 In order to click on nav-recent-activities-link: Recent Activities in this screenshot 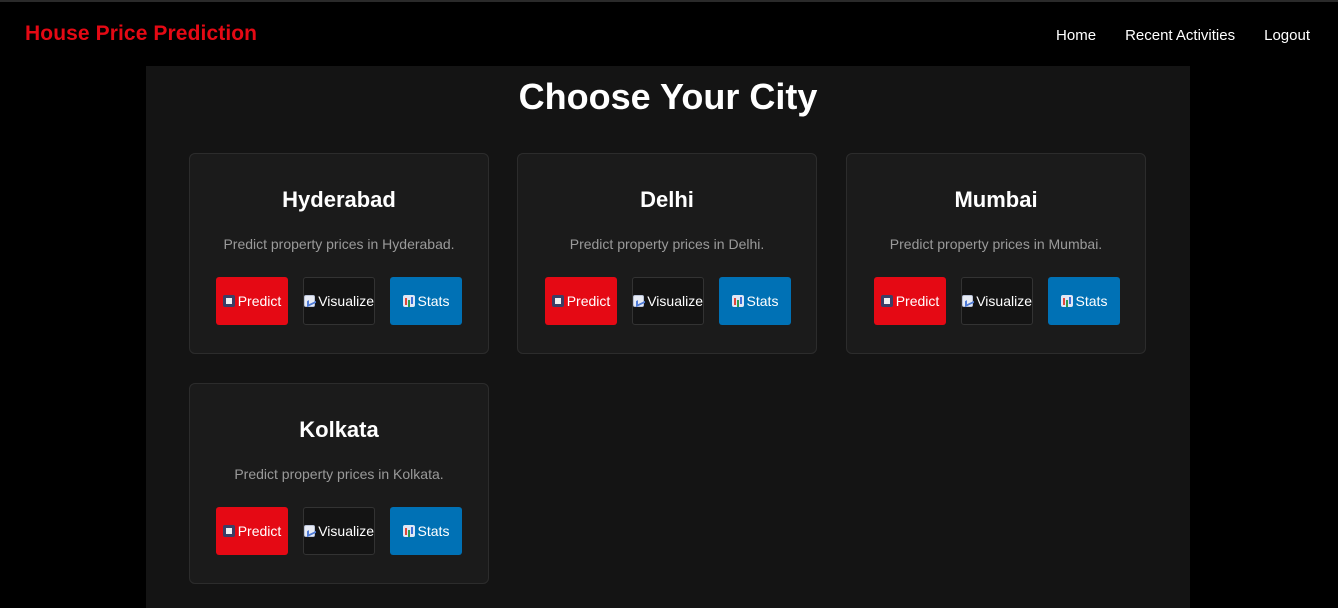, I will do `click(1180, 35)`.